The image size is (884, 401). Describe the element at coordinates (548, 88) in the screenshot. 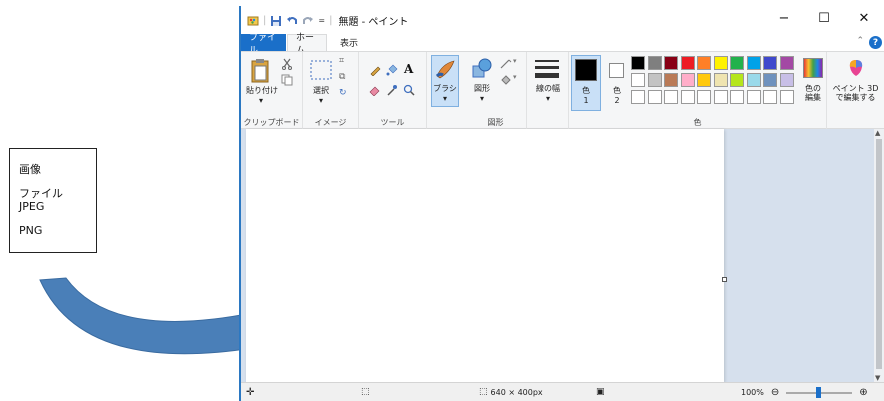

I see `line-width-button: 線の幅` at that location.